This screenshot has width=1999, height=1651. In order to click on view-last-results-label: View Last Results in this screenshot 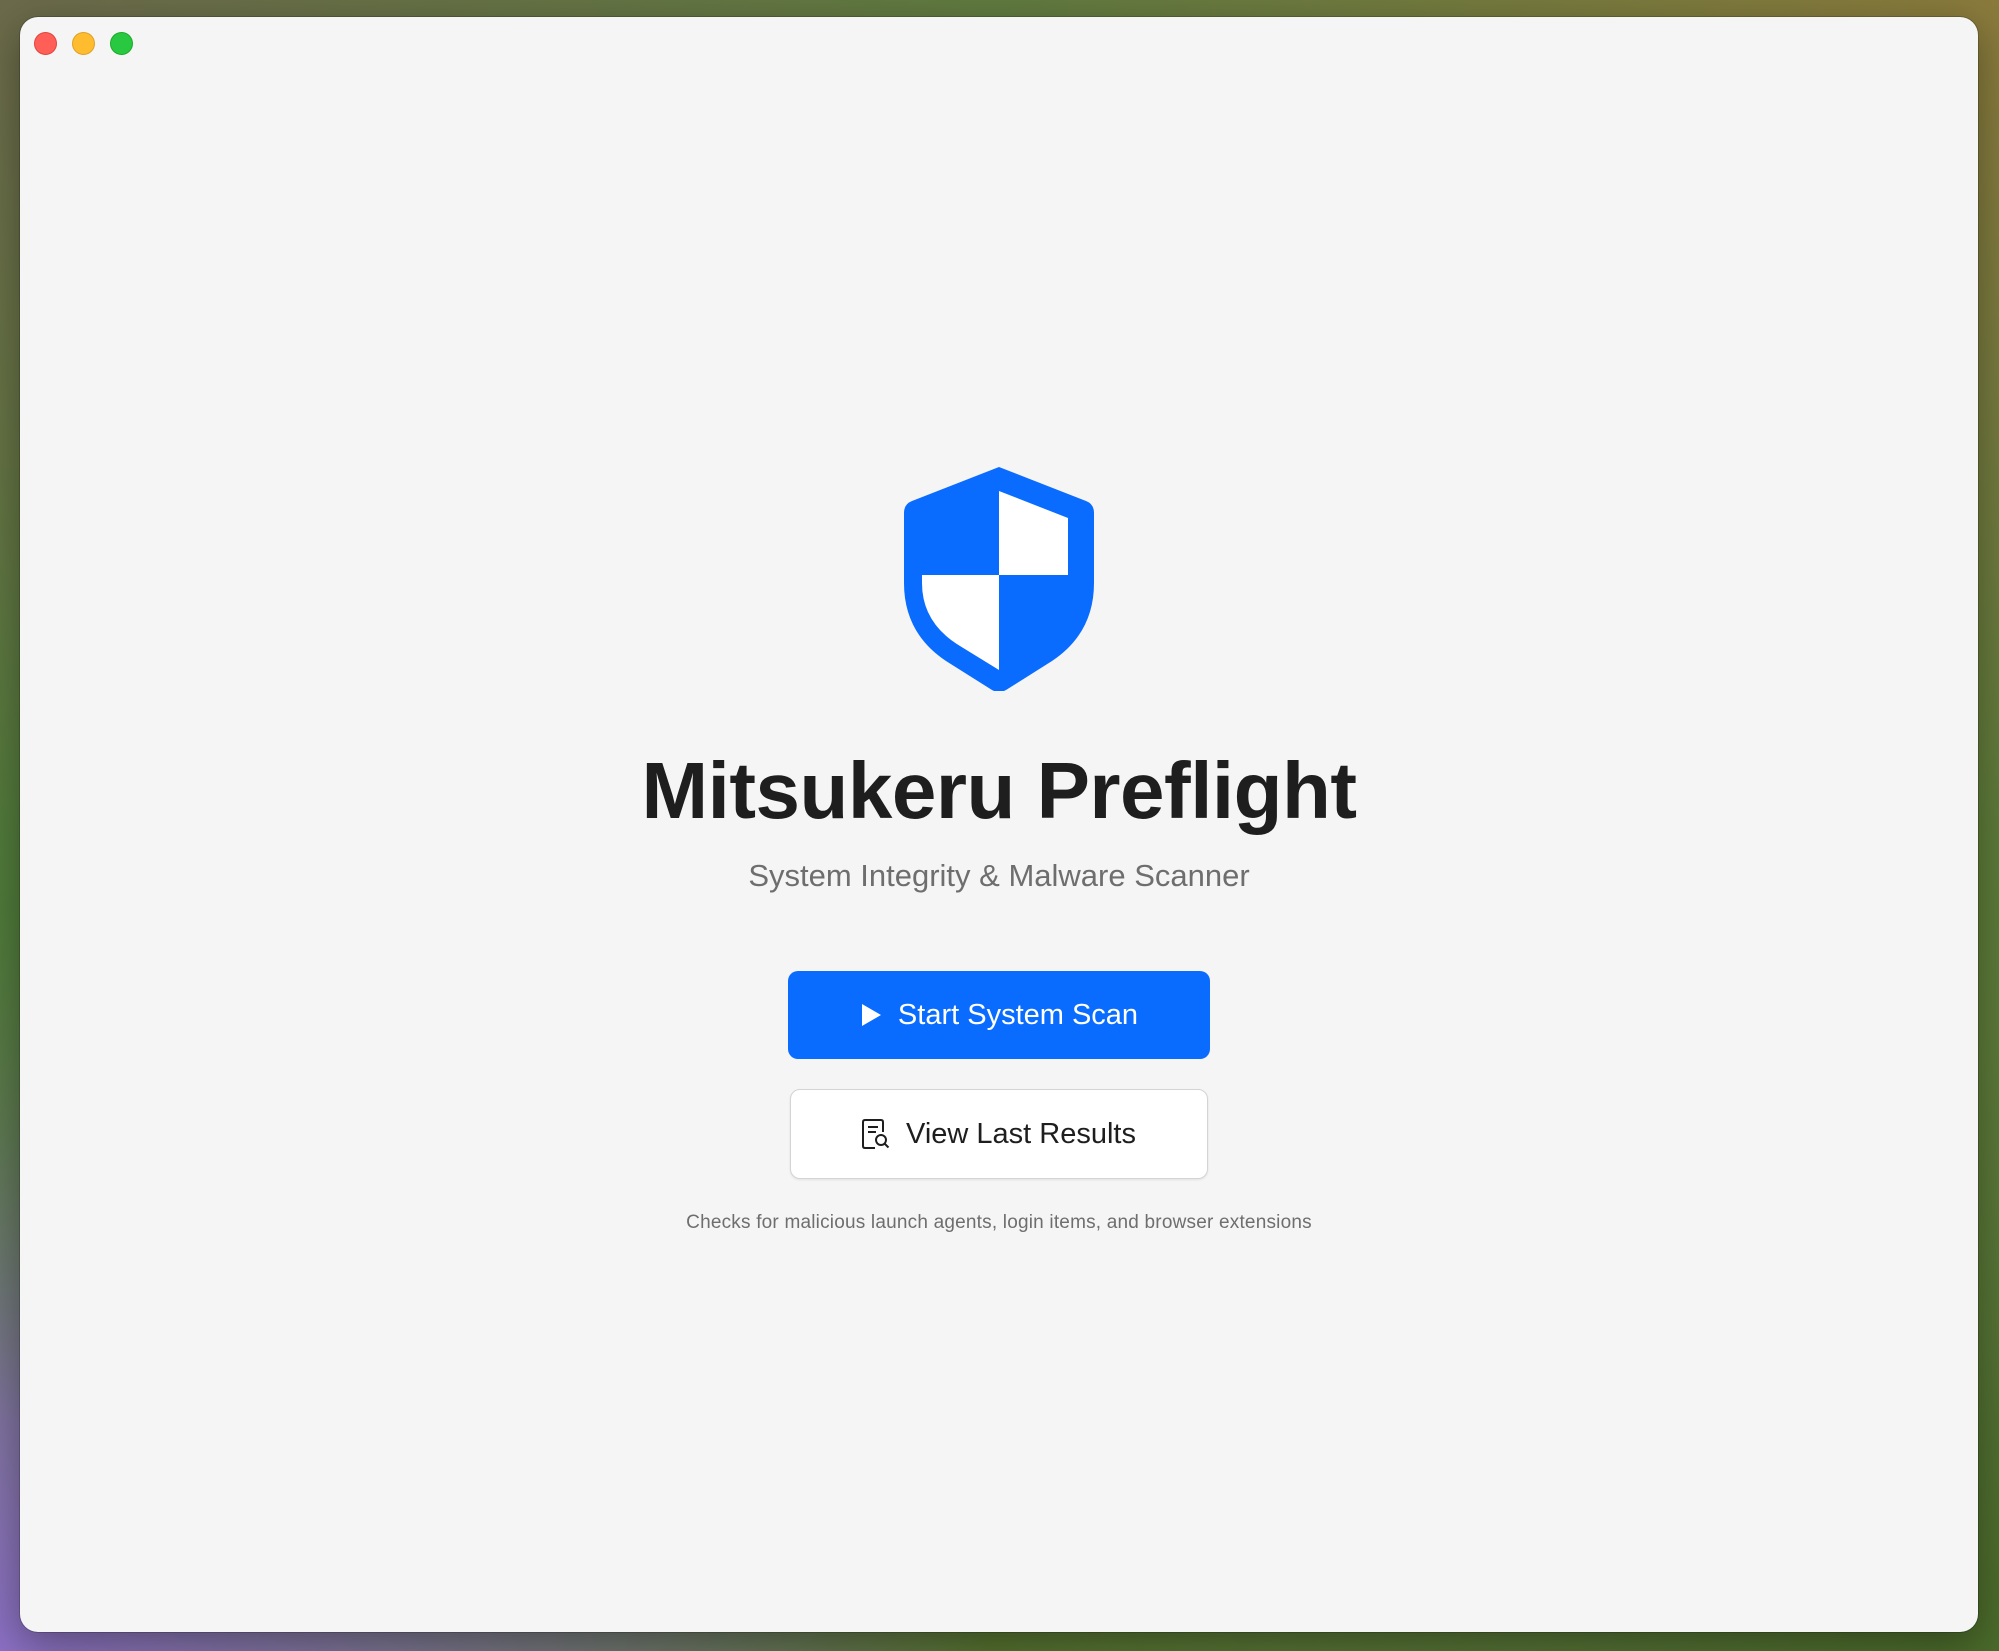, I will do `click(1021, 1133)`.